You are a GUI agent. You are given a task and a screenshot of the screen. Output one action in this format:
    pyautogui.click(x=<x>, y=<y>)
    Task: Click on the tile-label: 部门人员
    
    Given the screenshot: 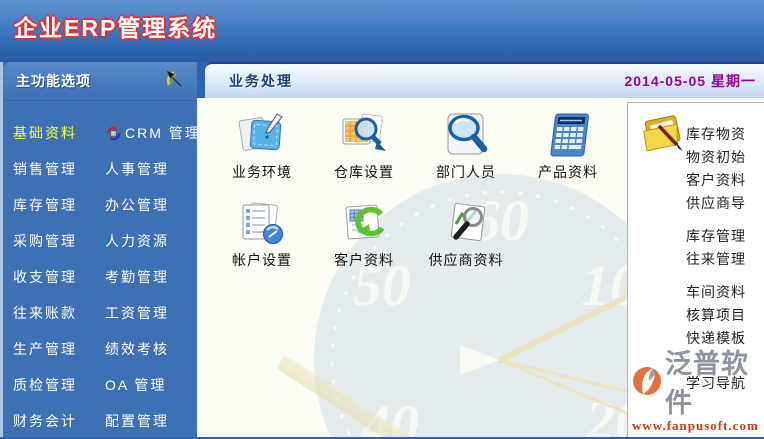 What is the action you would take?
    pyautogui.click(x=466, y=172)
    